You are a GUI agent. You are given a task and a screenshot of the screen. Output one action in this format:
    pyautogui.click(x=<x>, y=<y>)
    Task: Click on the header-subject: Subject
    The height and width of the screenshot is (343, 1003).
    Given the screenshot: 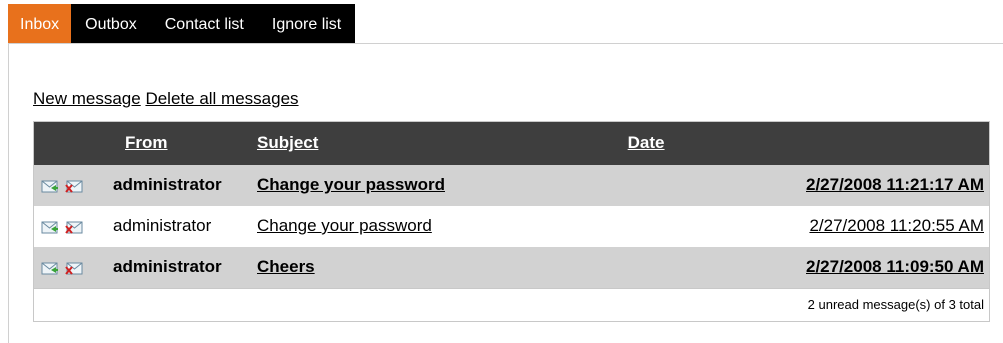 What is the action you would take?
    pyautogui.click(x=442, y=143)
    